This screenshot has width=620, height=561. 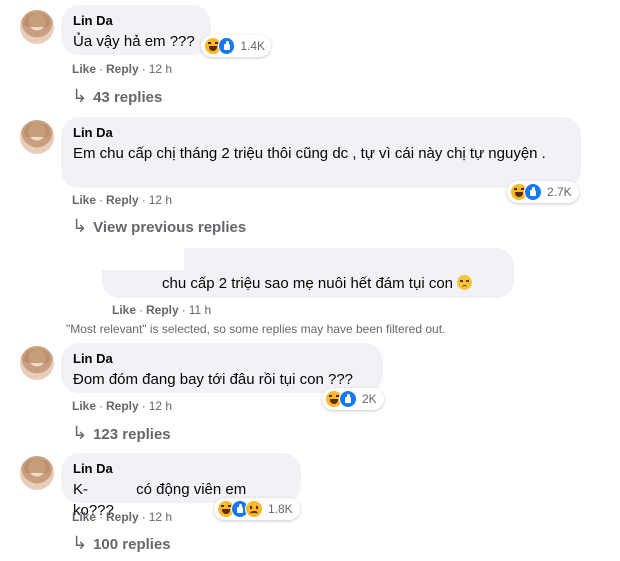 What do you see at coordinates (559, 192) in the screenshot?
I see `reaction-count: 2.7K` at bounding box center [559, 192].